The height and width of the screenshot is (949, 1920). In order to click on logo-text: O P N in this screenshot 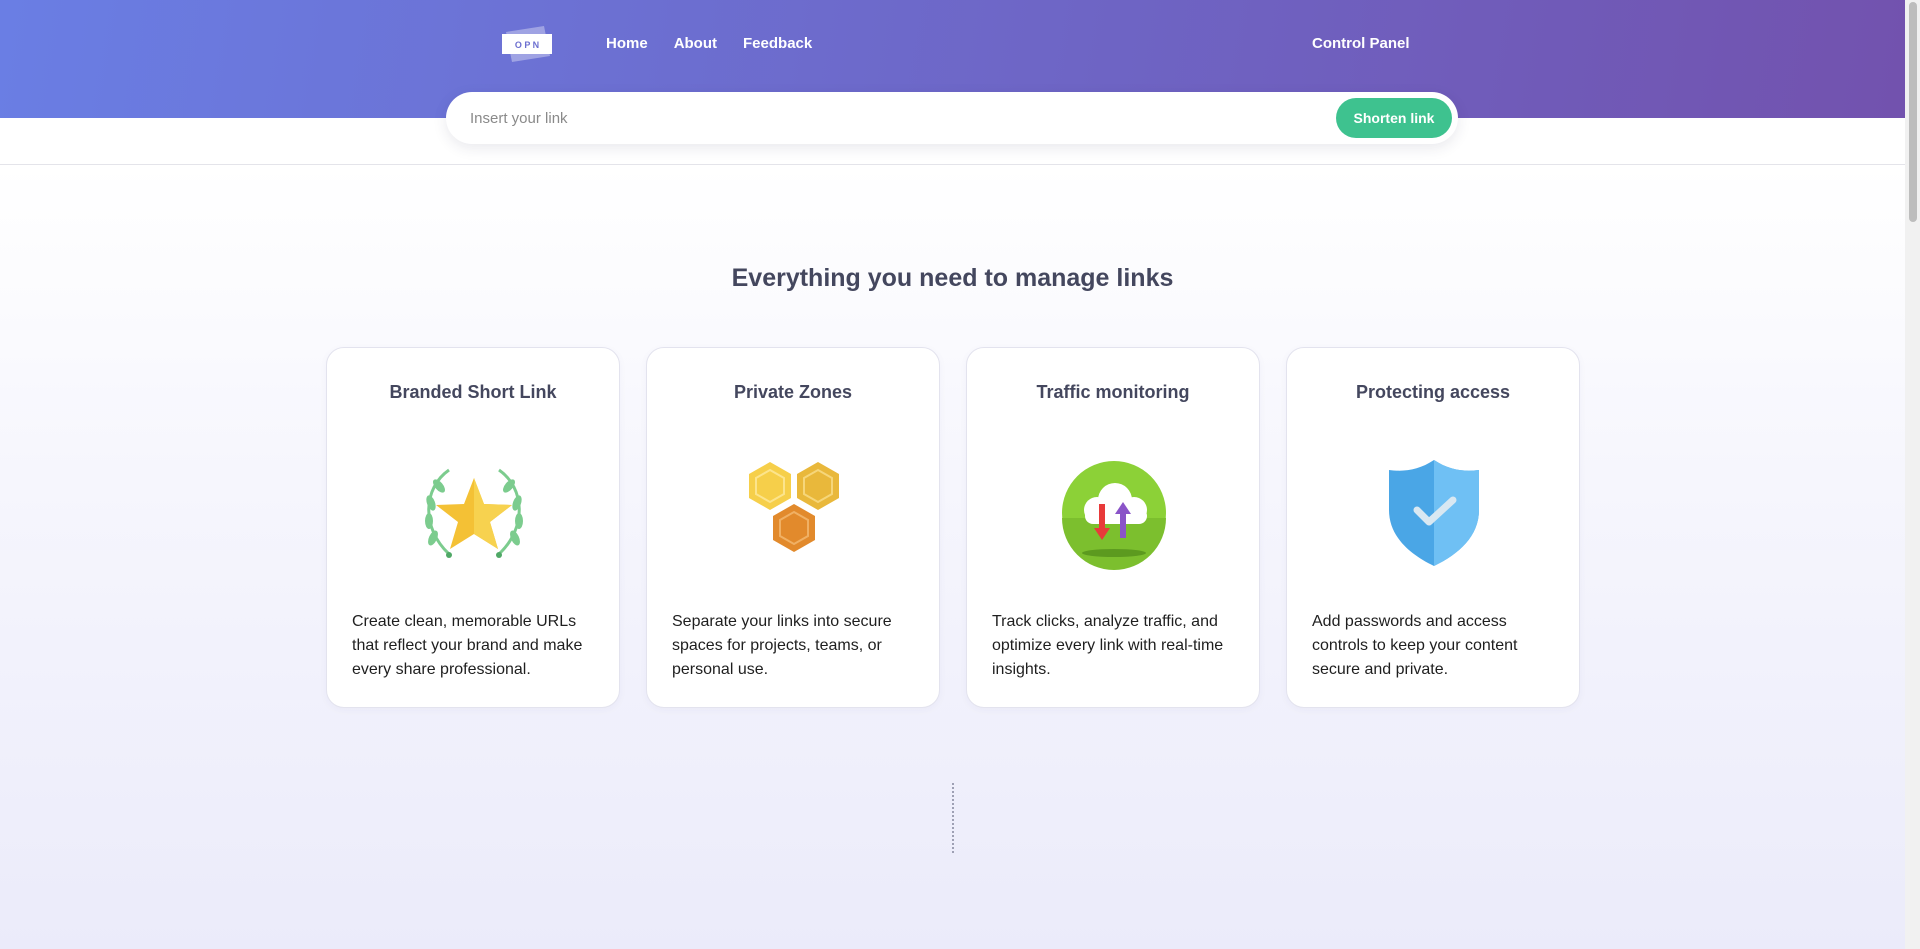, I will do `click(527, 45)`.